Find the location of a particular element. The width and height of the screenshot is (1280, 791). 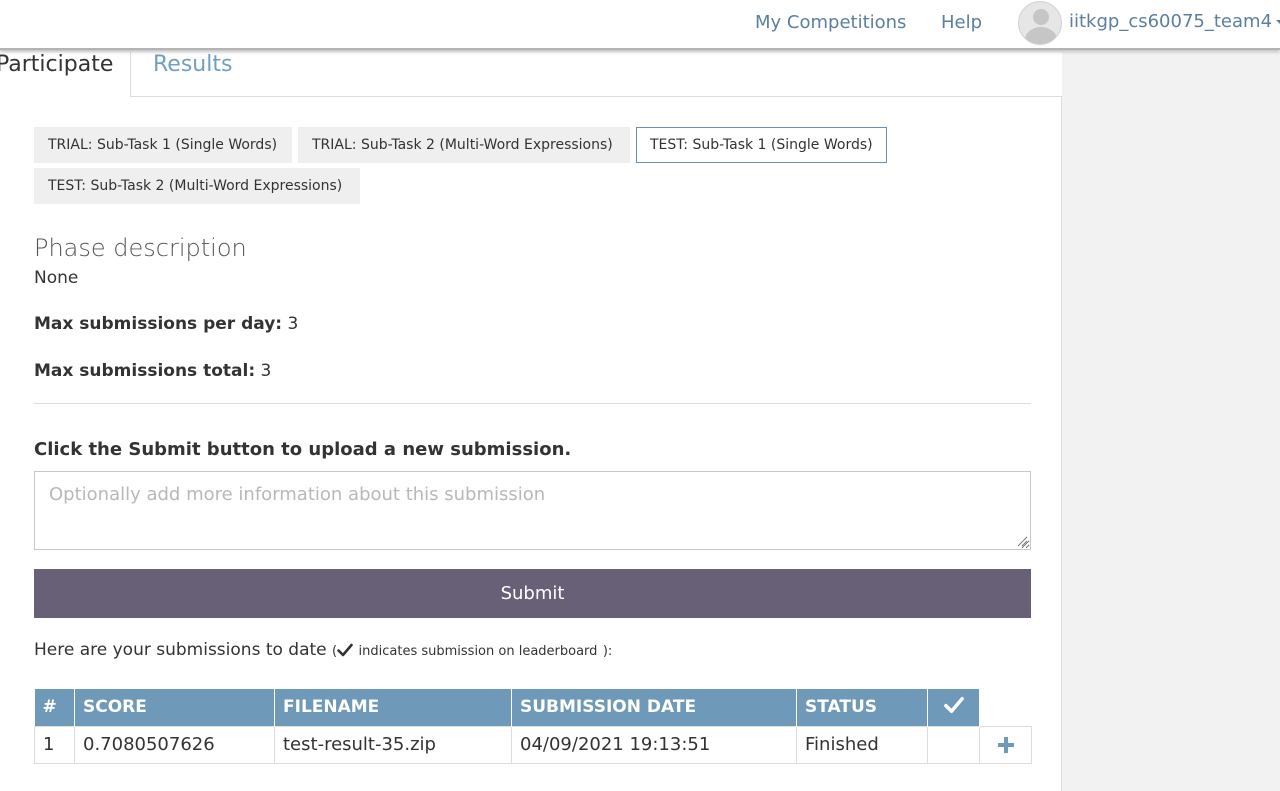

max-total-value: 3 is located at coordinates (266, 371).